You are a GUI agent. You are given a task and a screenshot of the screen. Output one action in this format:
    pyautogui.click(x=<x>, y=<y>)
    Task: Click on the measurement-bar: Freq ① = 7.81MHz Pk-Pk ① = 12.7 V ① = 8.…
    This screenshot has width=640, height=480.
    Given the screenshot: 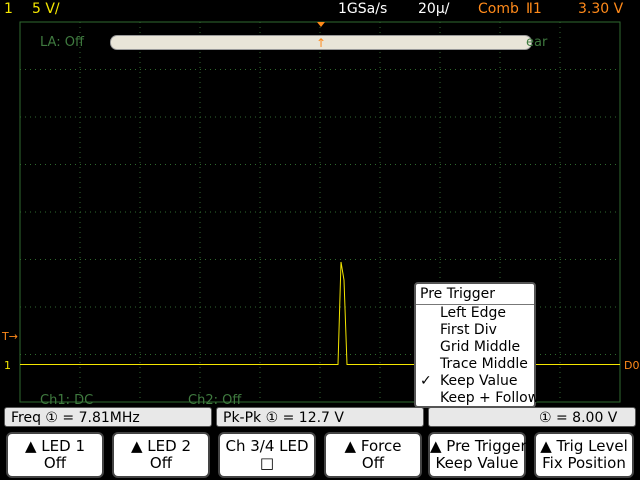 What is the action you would take?
    pyautogui.click(x=320, y=418)
    